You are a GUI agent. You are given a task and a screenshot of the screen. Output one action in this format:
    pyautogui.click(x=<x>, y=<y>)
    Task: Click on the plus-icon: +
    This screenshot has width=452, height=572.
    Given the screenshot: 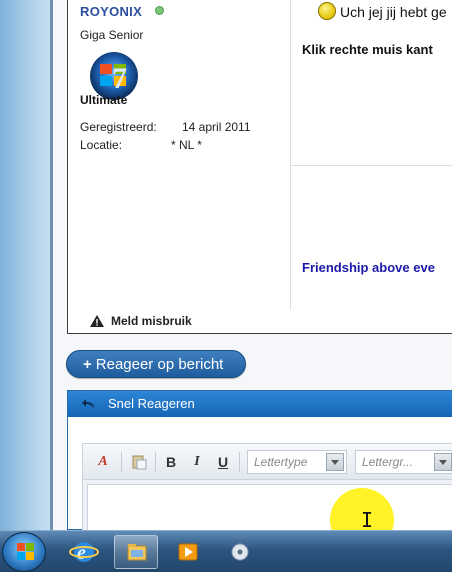 What is the action you would take?
    pyautogui.click(x=87, y=364)
    